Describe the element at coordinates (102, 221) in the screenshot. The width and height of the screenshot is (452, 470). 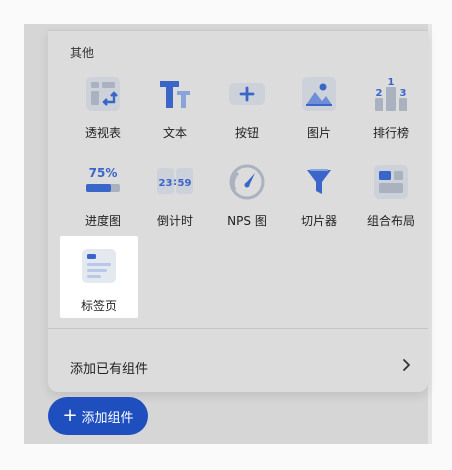
I see `component-label: 进度图` at that location.